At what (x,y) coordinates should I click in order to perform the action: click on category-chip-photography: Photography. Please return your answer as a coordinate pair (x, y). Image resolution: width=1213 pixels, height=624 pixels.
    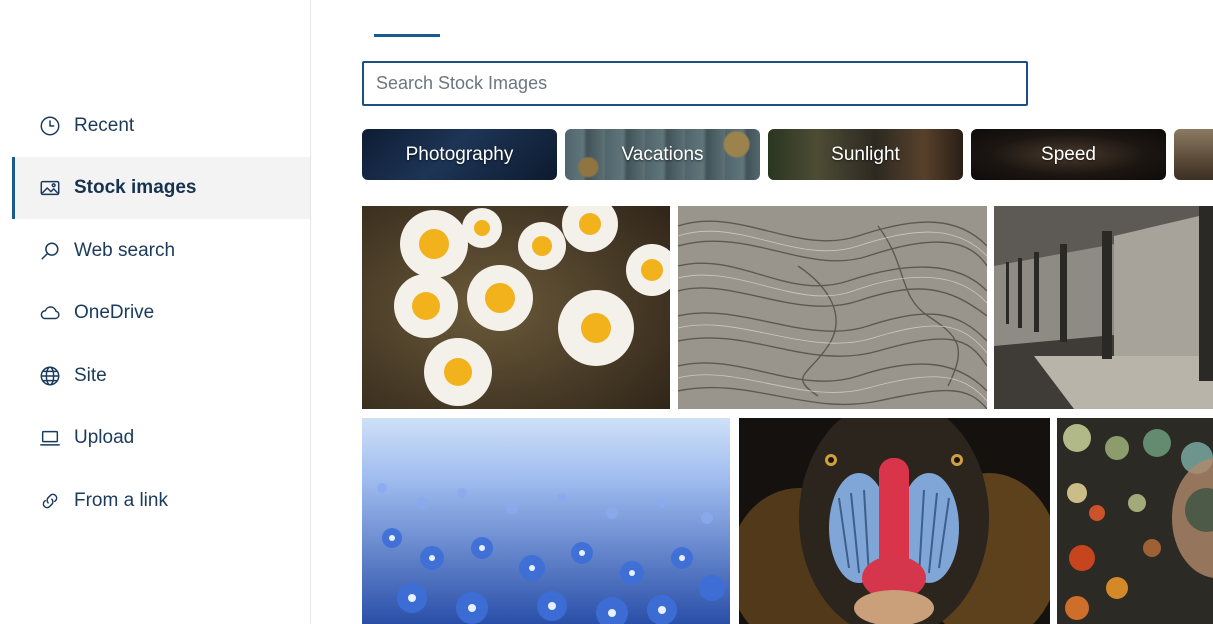
    Looking at the image, I should click on (459, 154).